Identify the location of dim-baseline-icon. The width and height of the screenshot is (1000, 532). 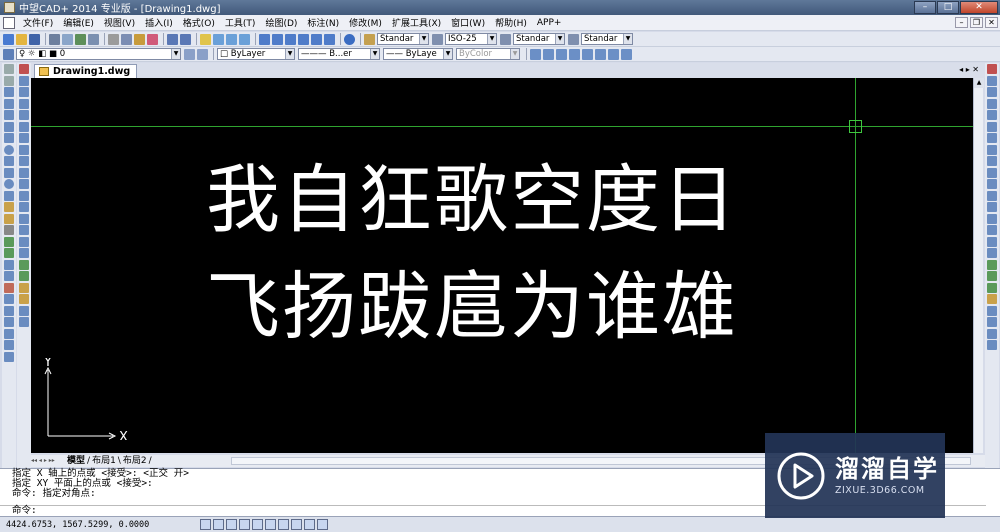
(992, 184).